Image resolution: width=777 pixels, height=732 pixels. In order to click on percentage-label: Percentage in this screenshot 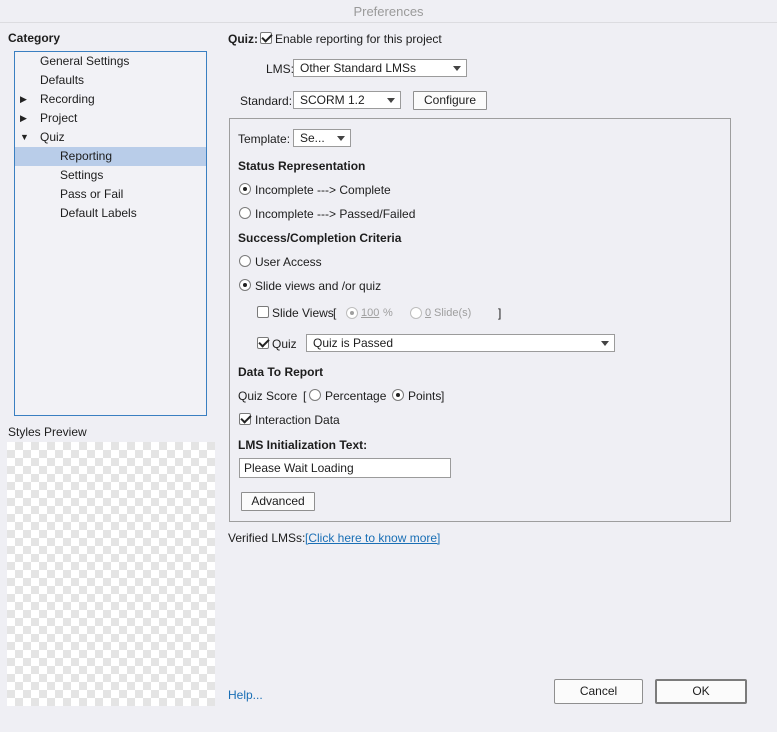, I will do `click(355, 396)`.